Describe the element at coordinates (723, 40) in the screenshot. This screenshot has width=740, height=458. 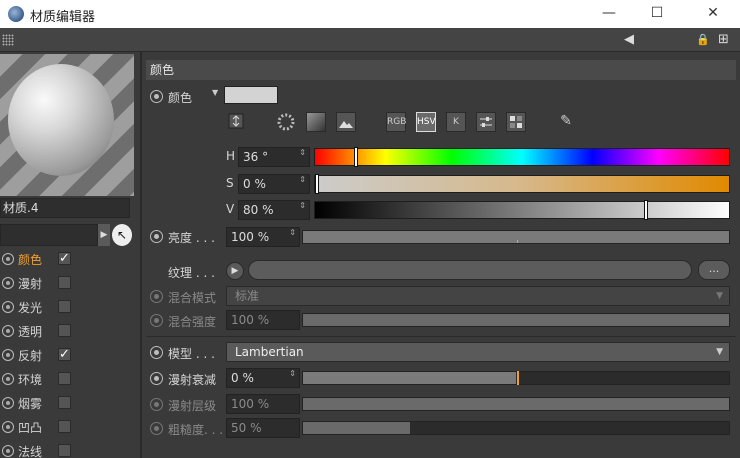
I see `new-window-icon: ⊞` at that location.